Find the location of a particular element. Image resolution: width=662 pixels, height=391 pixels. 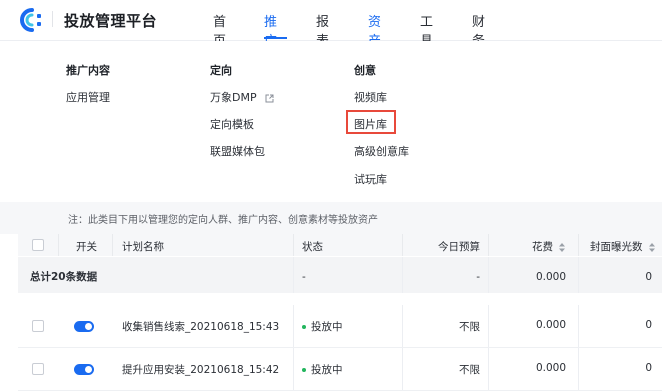

header-cover-exposure: 封面曝光数 is located at coordinates (622, 246).